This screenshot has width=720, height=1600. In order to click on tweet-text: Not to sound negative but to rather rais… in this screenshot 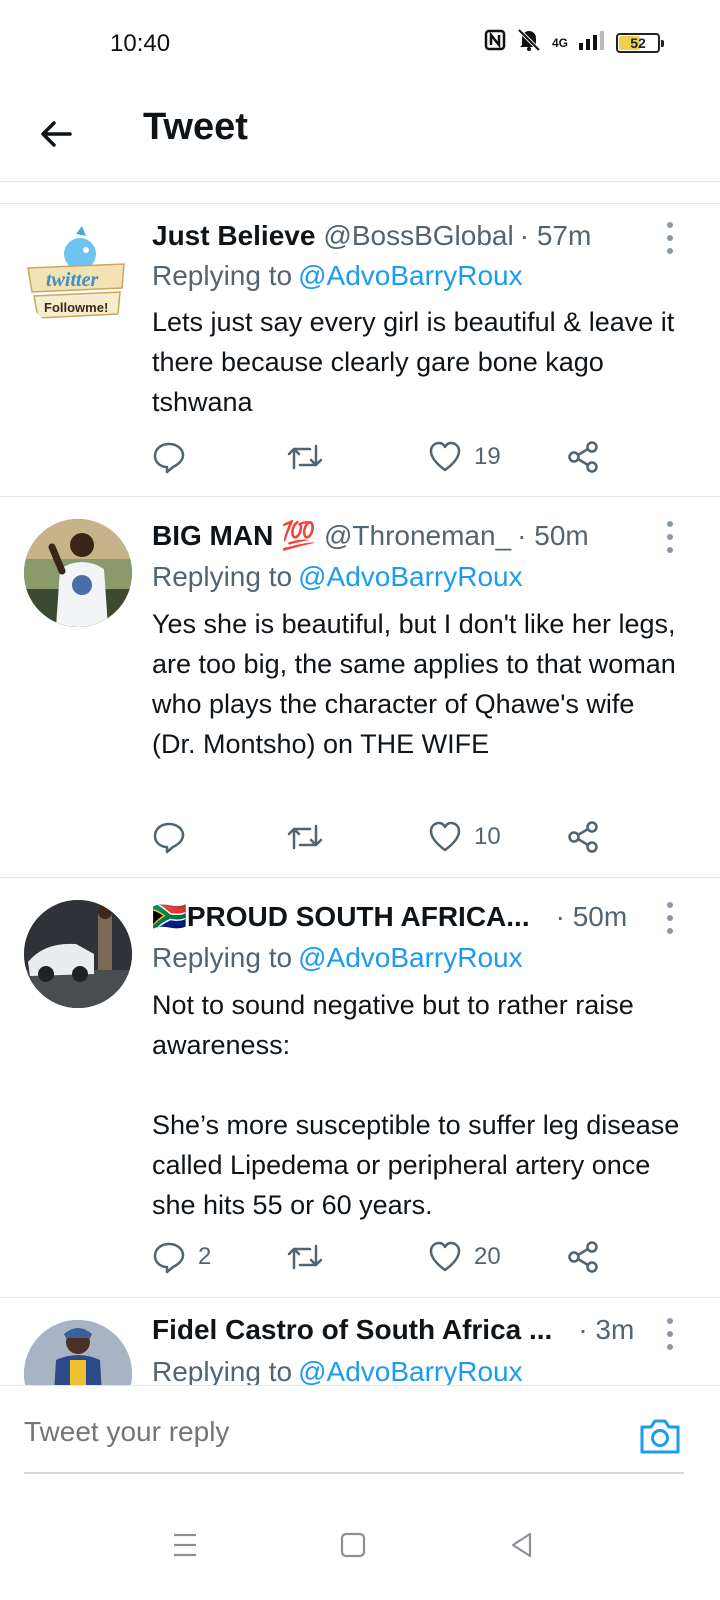, I will do `click(416, 1105)`.